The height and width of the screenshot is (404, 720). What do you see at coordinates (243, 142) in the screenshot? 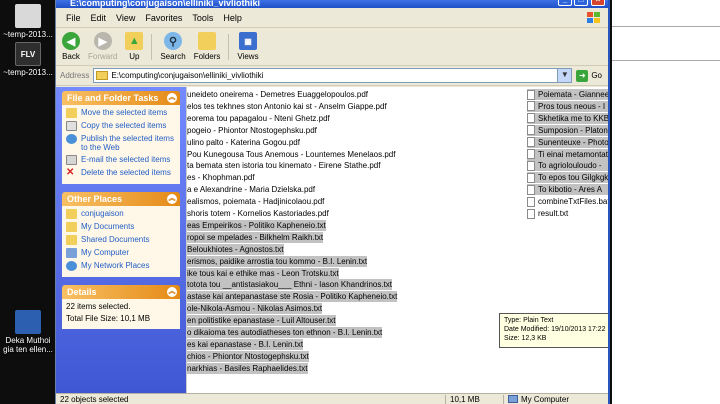
I see `file-item: ulino palto - Katerina Gogou.pdf` at bounding box center [243, 142].